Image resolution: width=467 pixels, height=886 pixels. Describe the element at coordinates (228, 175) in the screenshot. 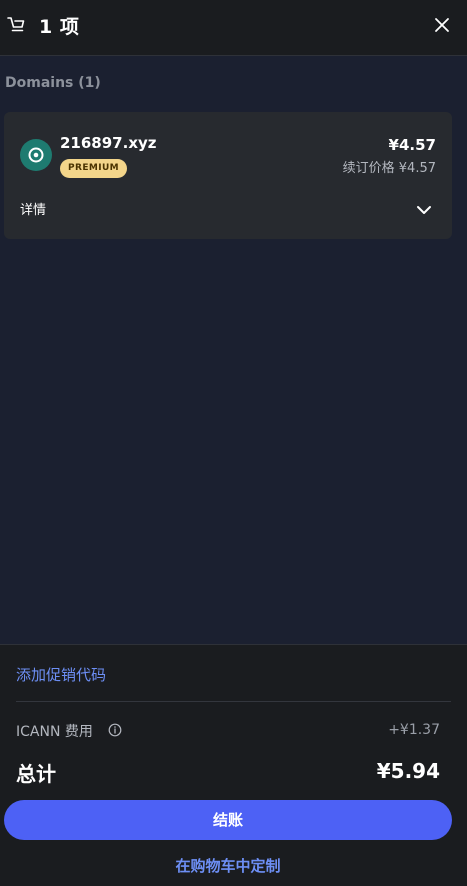

I see `domain-card: 216897.xyz PREMIUM ¥4.57 续订价格 ¥4.57 详情` at that location.